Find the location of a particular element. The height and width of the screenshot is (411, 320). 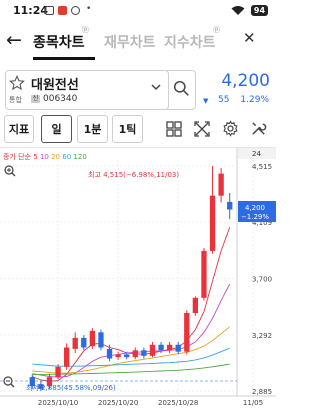

x-tick-label: 2025/10/28 is located at coordinates (178, 403).